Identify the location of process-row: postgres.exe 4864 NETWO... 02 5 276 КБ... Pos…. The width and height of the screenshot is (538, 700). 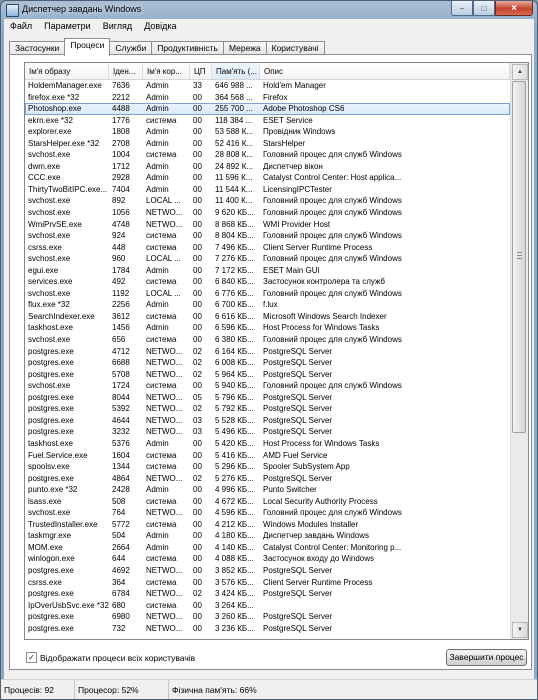
(267, 479).